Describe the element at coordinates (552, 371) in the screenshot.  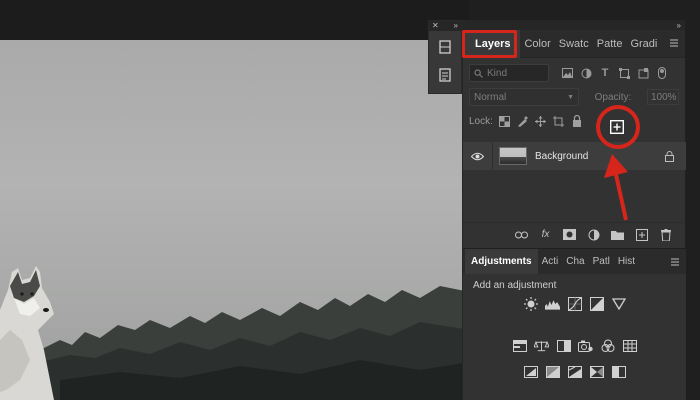
I see `posterize-icon` at that location.